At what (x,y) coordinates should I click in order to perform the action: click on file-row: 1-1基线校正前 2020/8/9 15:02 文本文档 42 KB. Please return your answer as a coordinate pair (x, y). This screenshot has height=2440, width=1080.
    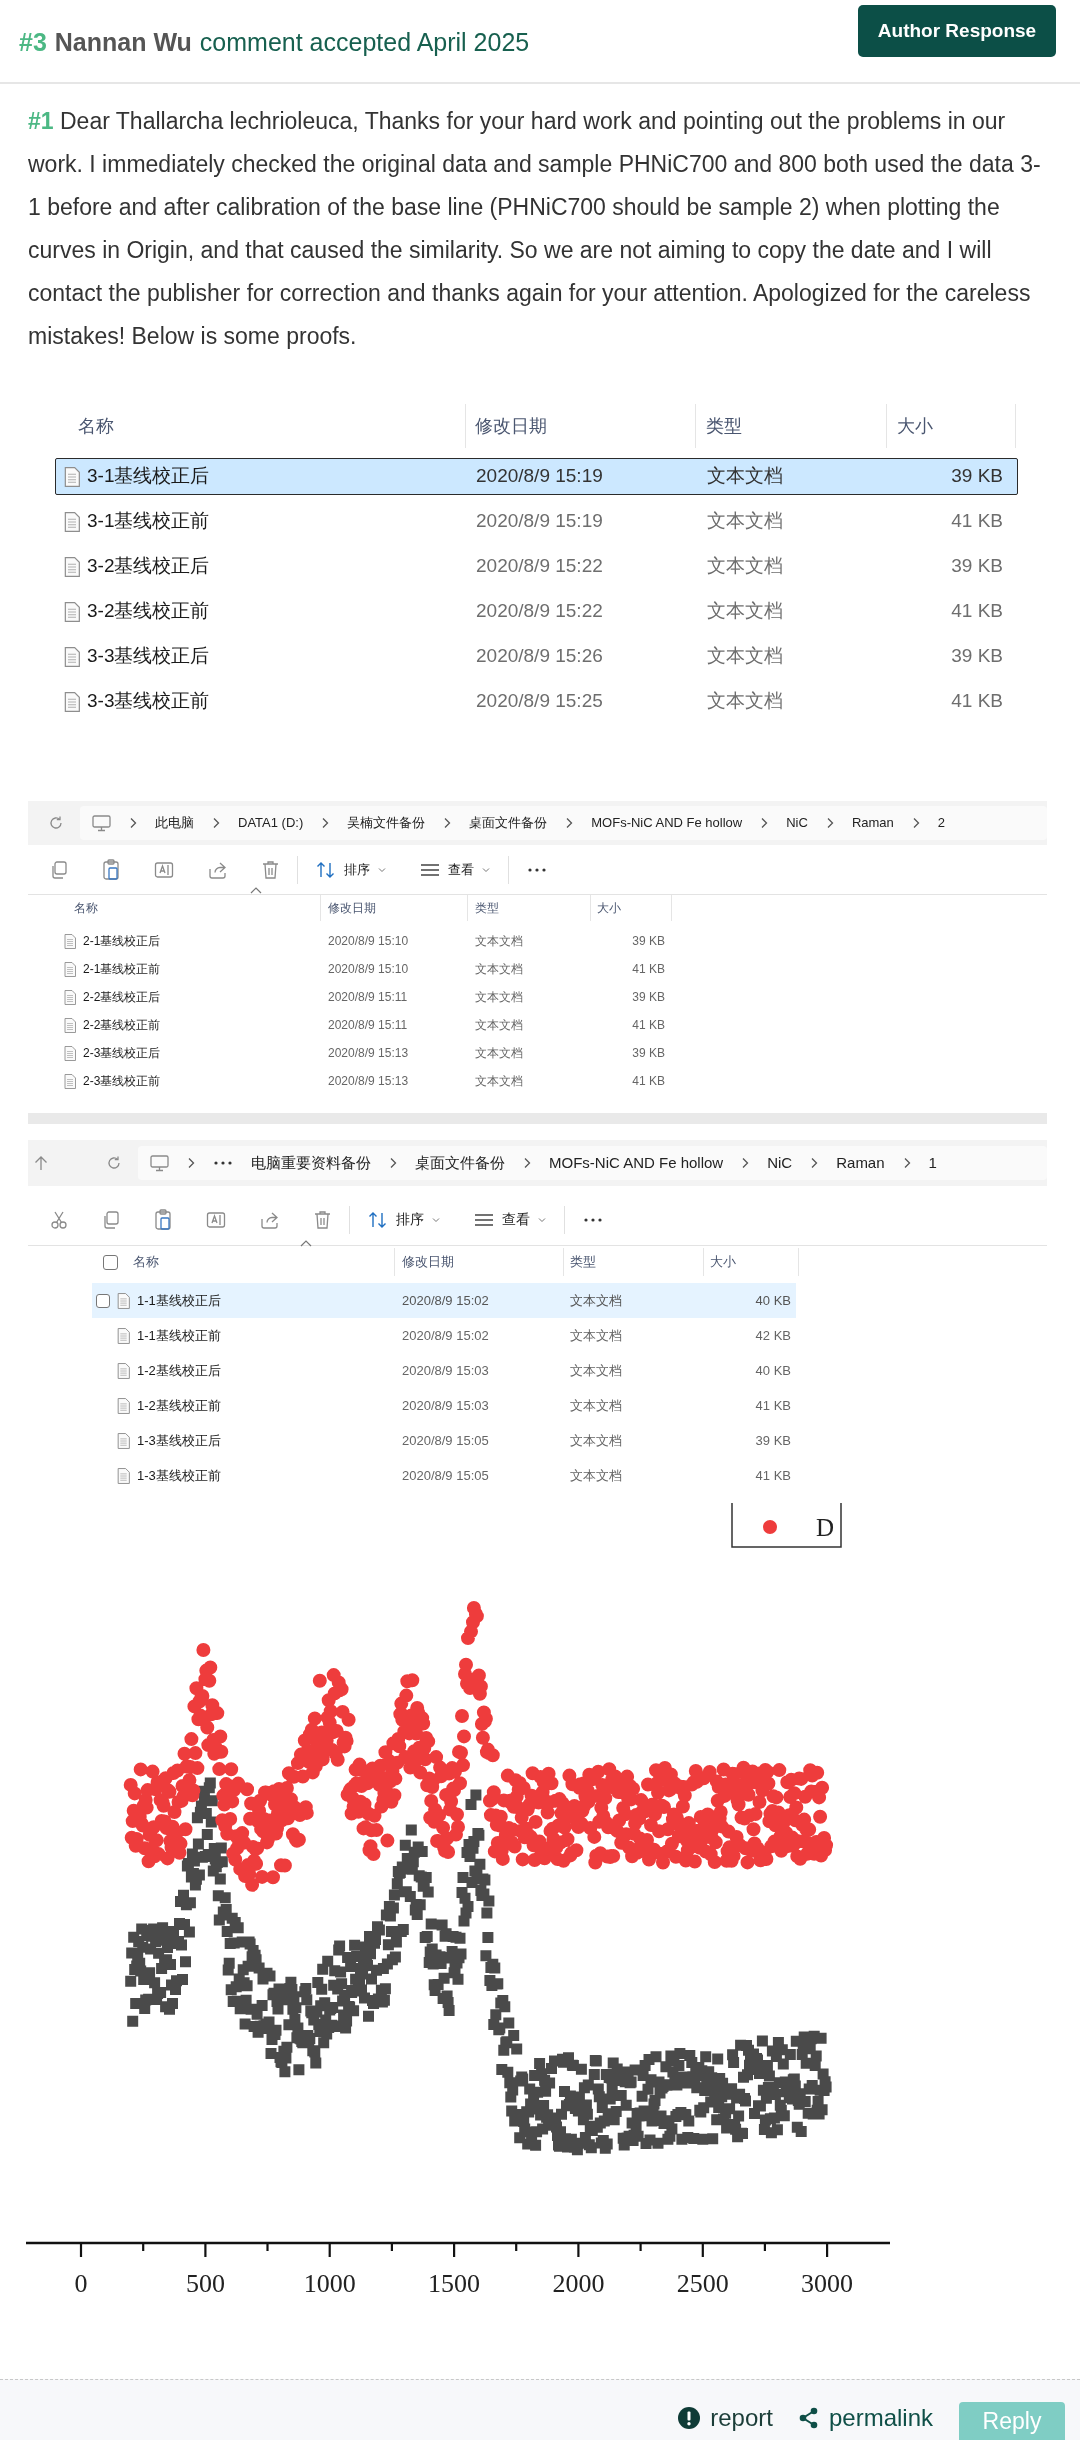
    Looking at the image, I should click on (444, 1335).